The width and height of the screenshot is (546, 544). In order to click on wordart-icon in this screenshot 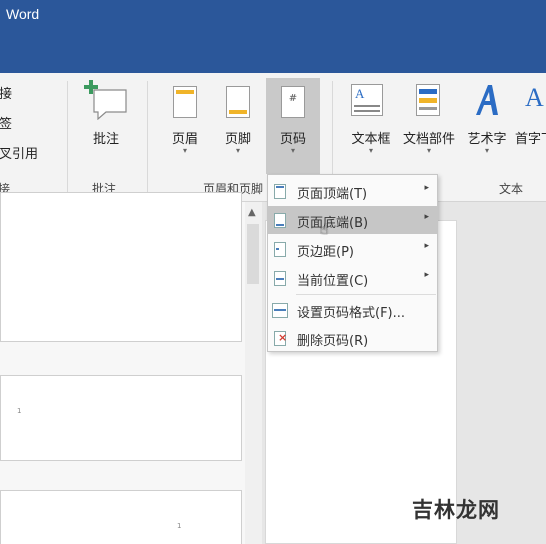, I will do `click(487, 100)`.